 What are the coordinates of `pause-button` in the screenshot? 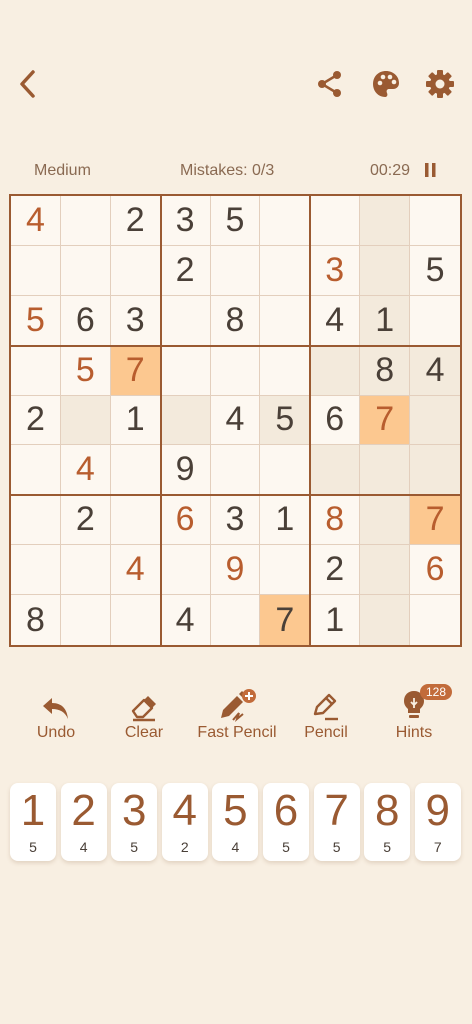 It's located at (431, 172).